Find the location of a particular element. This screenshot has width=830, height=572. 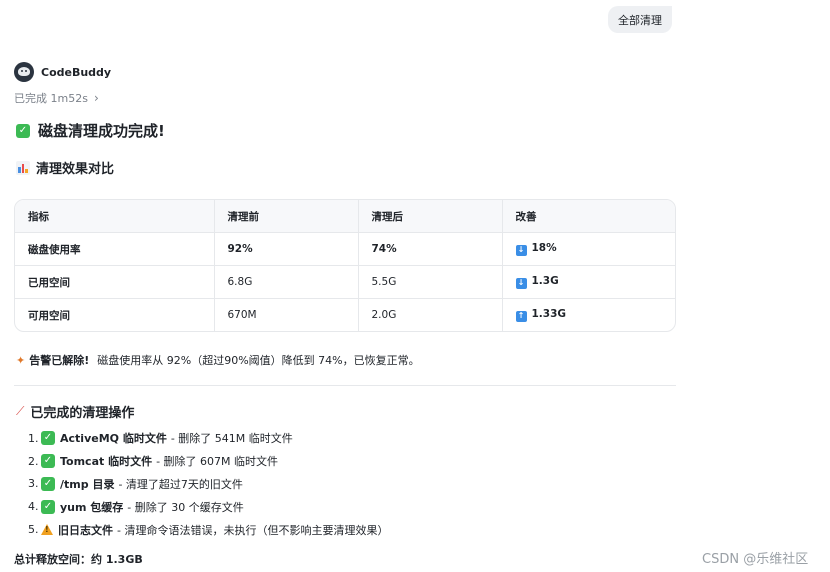

operation-name: ActiveMQ 临时文件 is located at coordinates (113, 439).